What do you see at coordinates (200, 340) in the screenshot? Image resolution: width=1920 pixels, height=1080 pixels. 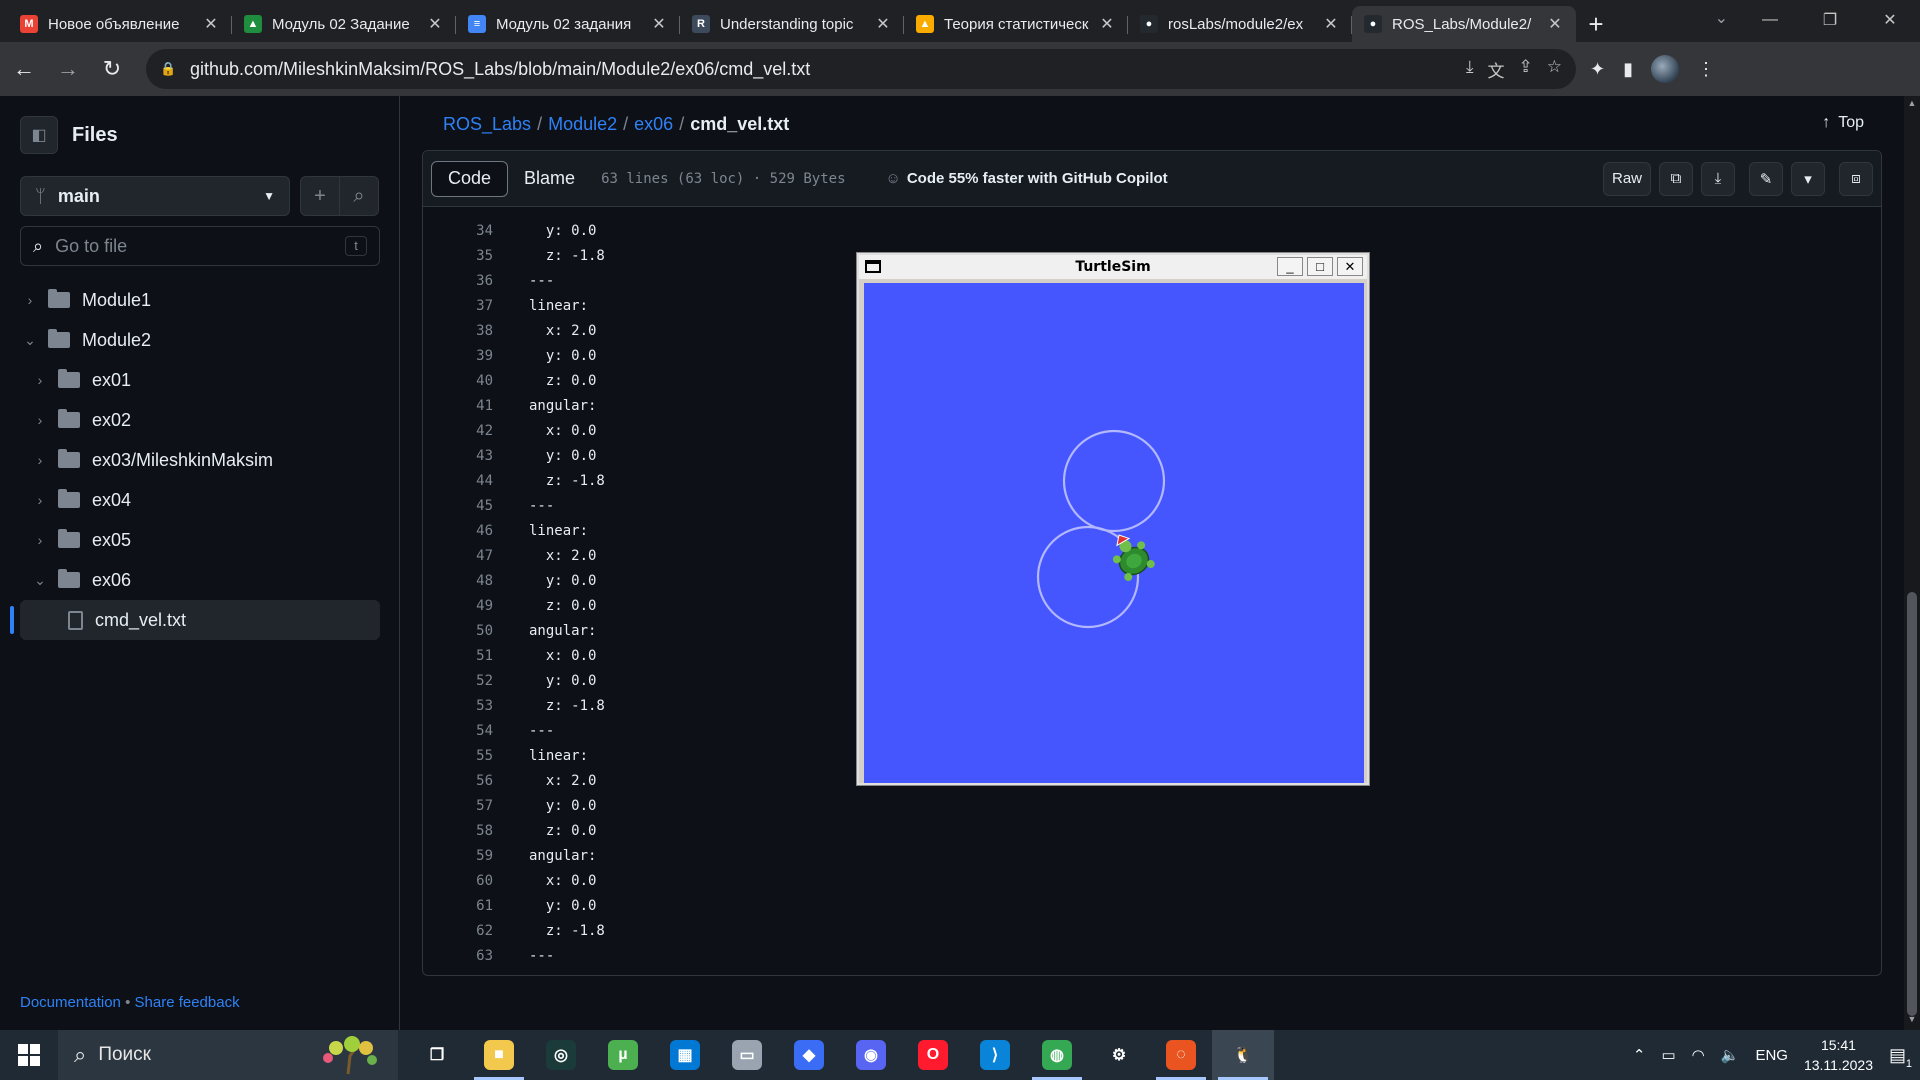 I see `tree-folder-item: ⌄ Module2` at bounding box center [200, 340].